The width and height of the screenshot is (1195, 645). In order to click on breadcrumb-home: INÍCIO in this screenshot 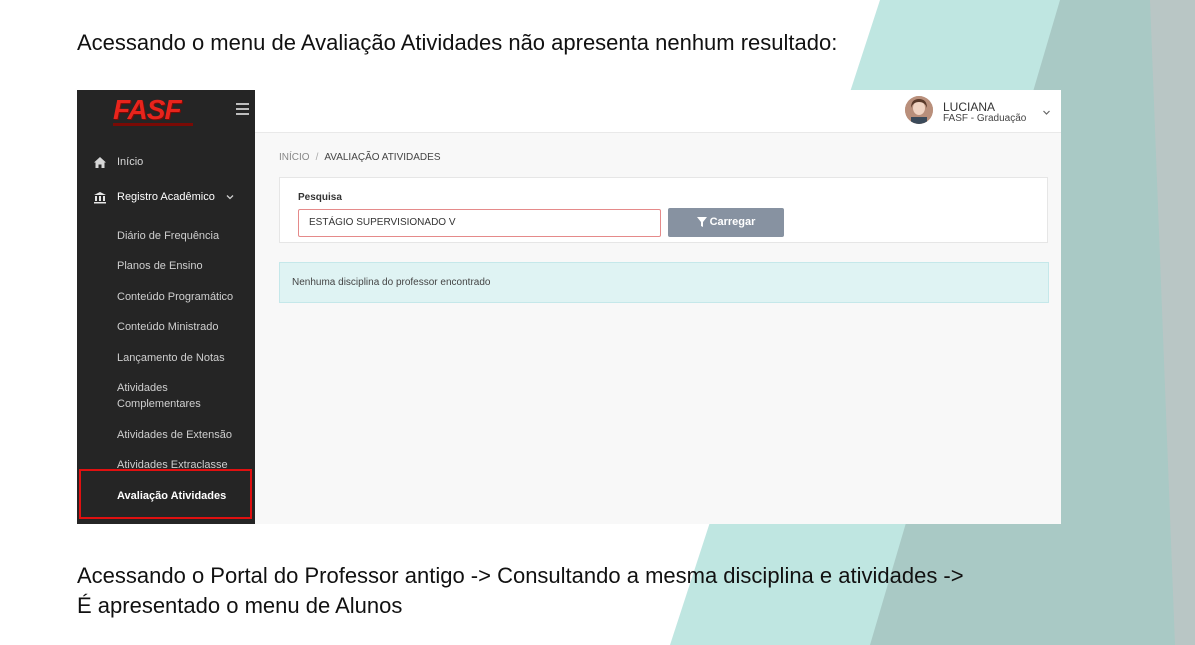, I will do `click(294, 157)`.